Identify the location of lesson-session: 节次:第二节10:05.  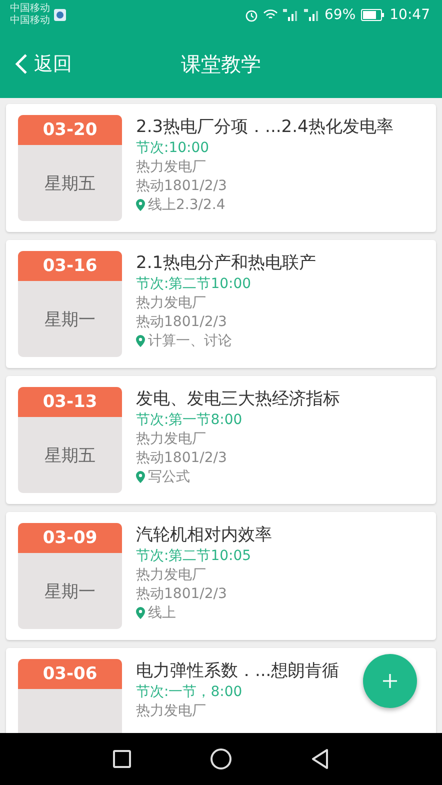
(194, 556).